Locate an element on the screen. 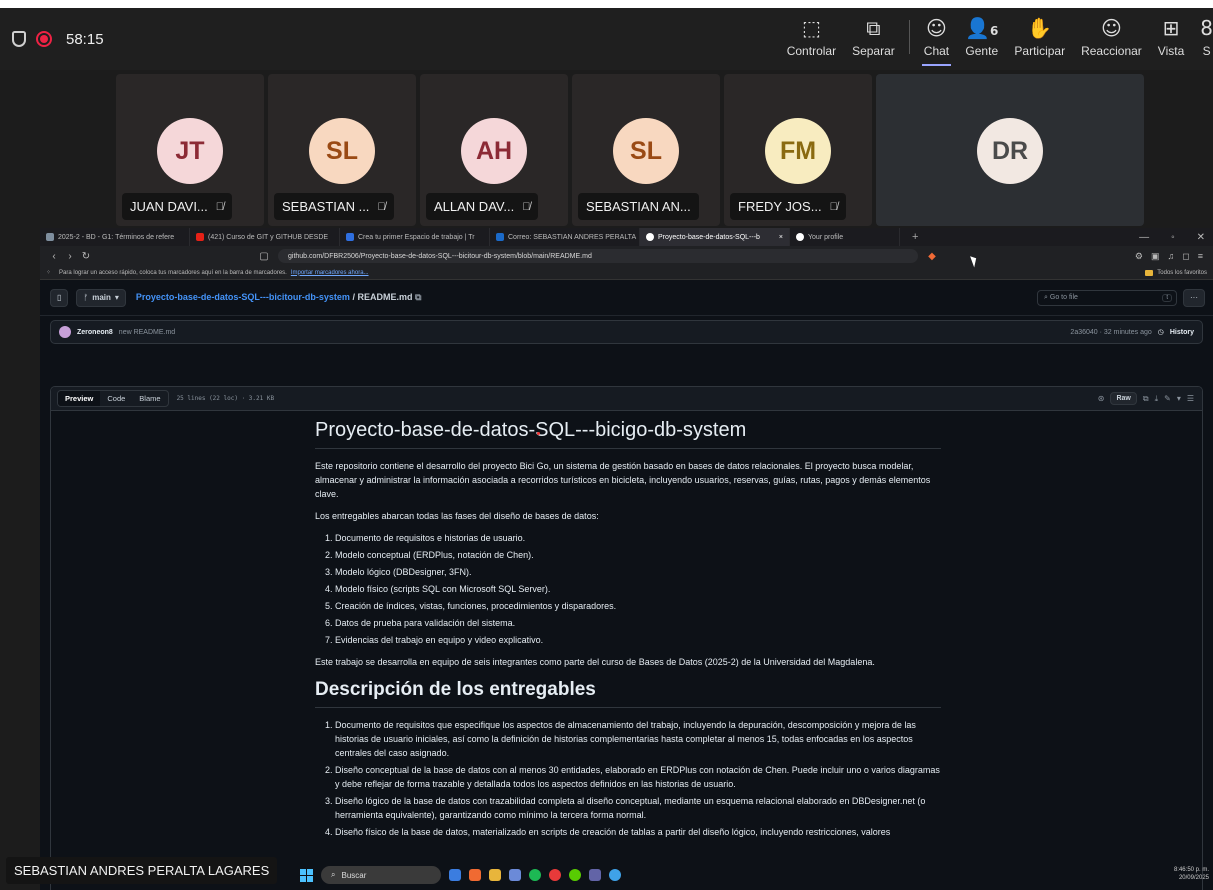  opera-icon is located at coordinates (555, 875).